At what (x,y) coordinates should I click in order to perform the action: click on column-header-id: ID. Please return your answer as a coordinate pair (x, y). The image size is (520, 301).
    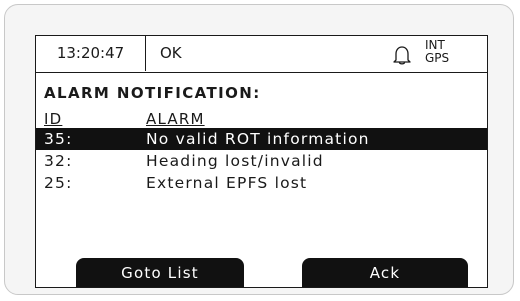
    Looking at the image, I should click on (53, 119).